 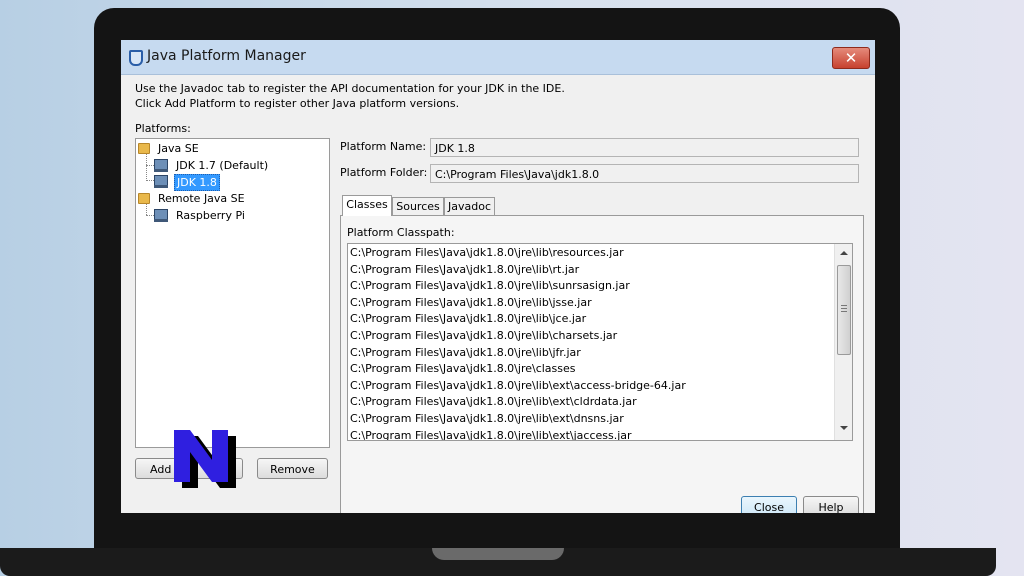 I want to click on platform-name-field: JDK 1.8, so click(x=644, y=147).